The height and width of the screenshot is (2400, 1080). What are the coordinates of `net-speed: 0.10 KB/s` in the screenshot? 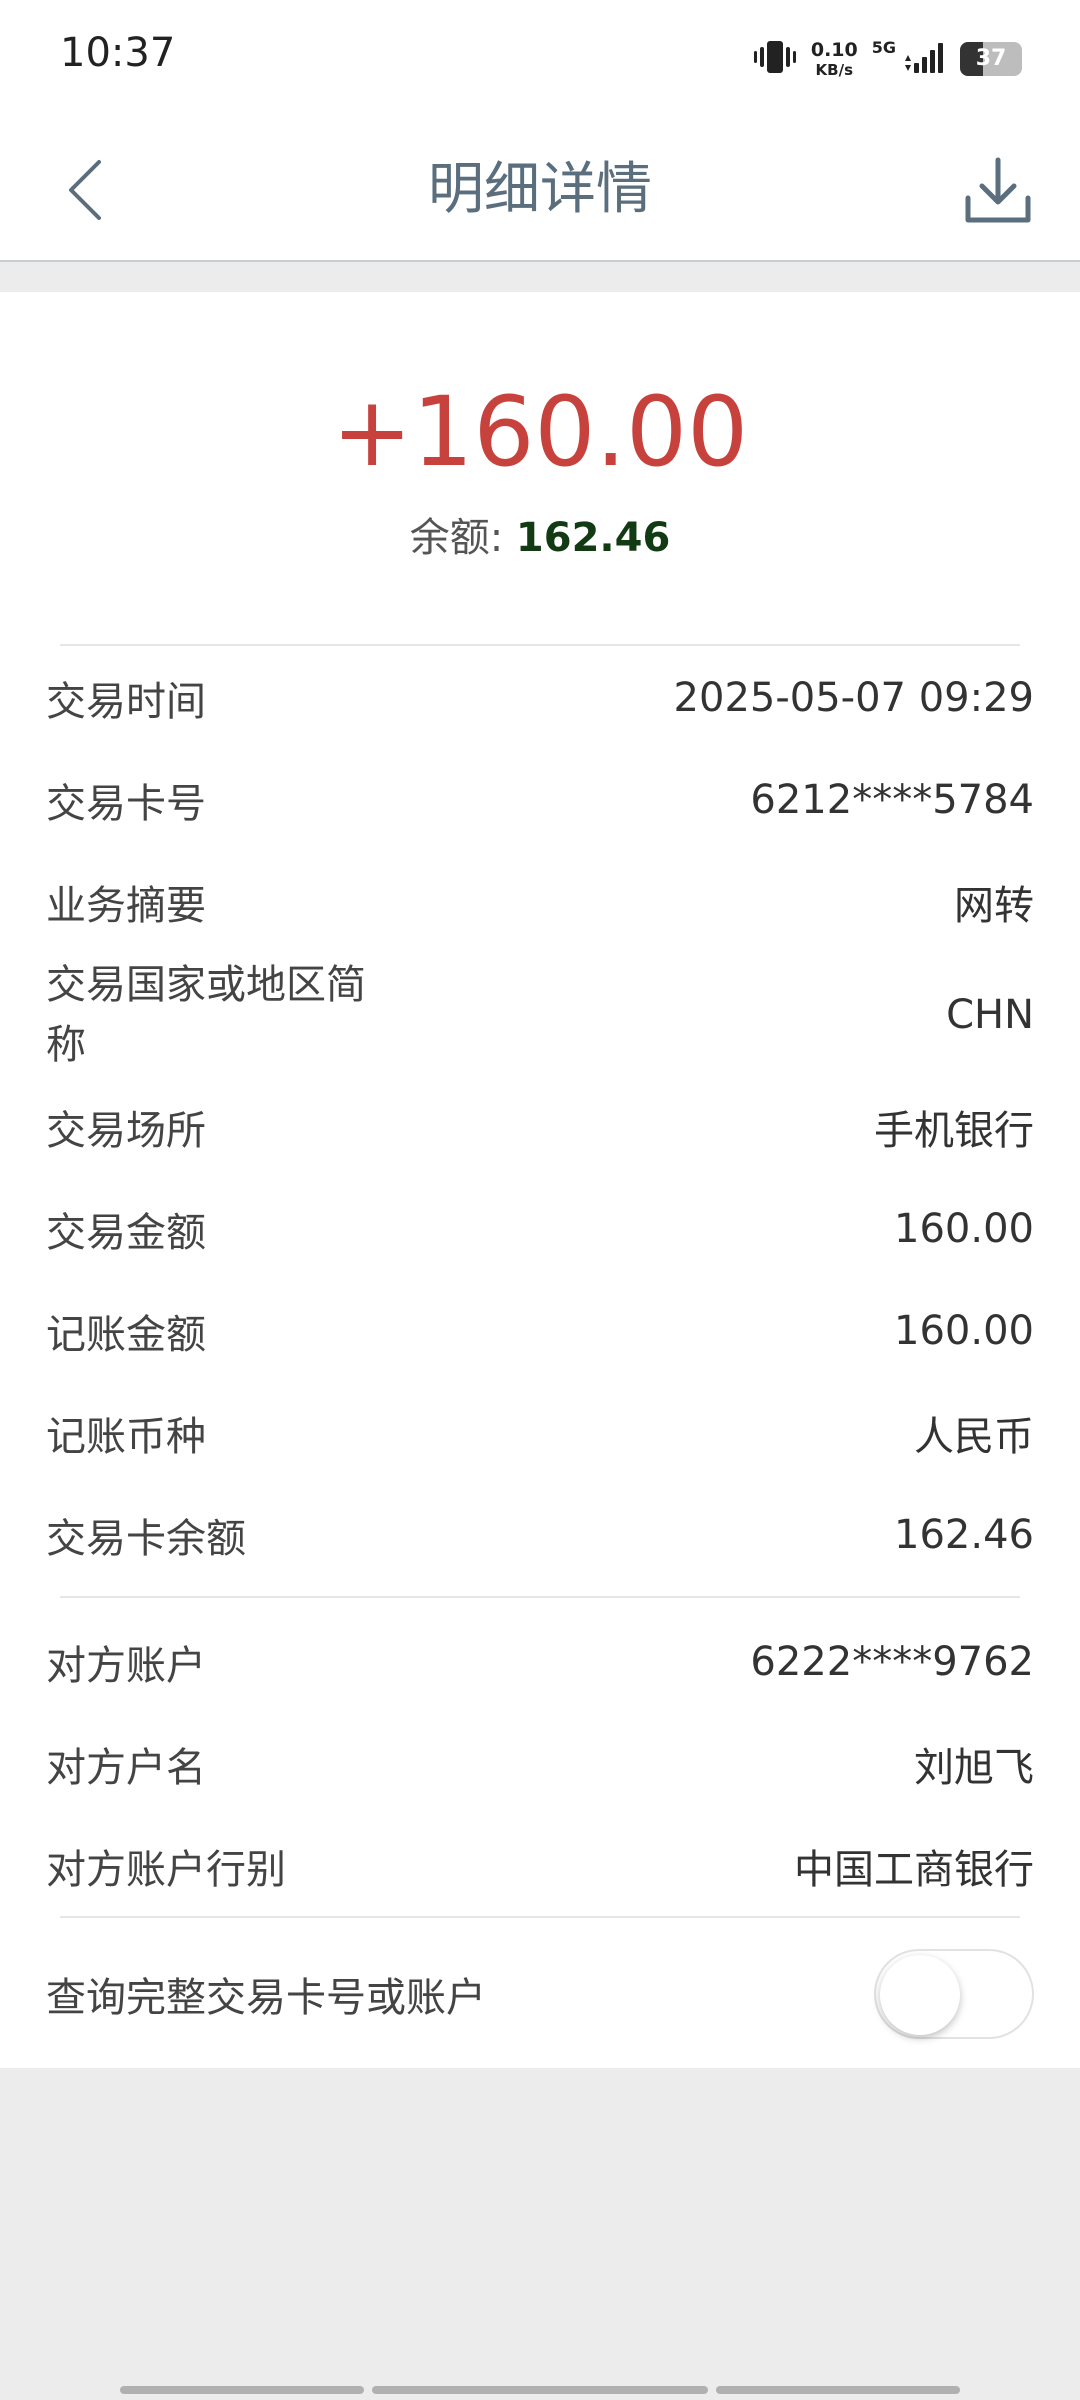 It's located at (834, 58).